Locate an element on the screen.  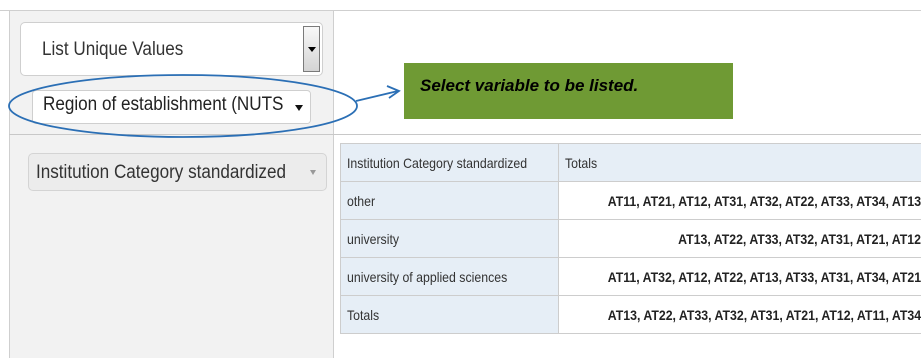
hint-text: Select variable to be listed. is located at coordinates (529, 85).